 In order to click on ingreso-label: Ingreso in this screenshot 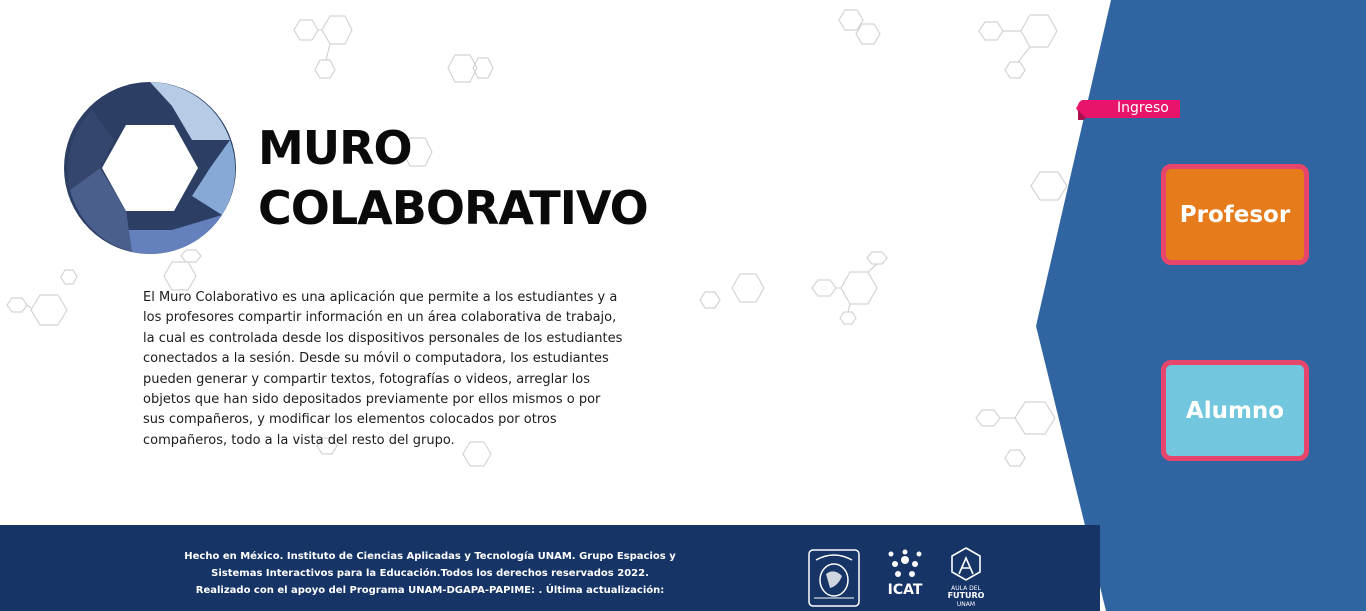, I will do `click(1143, 108)`.